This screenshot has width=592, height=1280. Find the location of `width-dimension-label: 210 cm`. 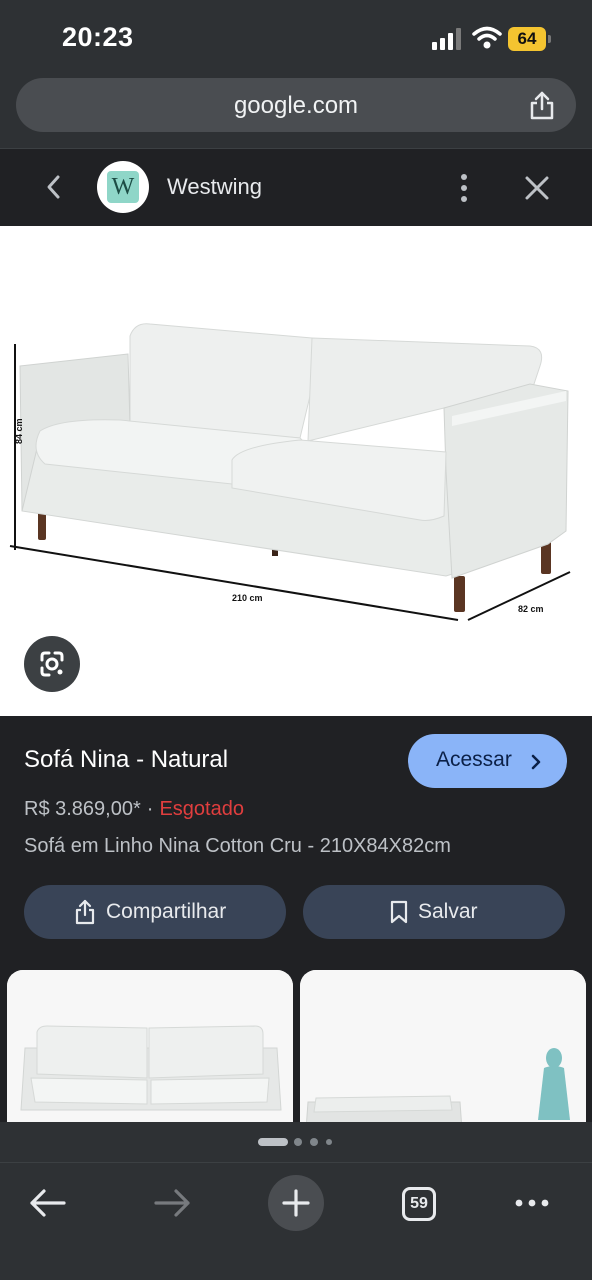

width-dimension-label: 210 cm is located at coordinates (247, 598).